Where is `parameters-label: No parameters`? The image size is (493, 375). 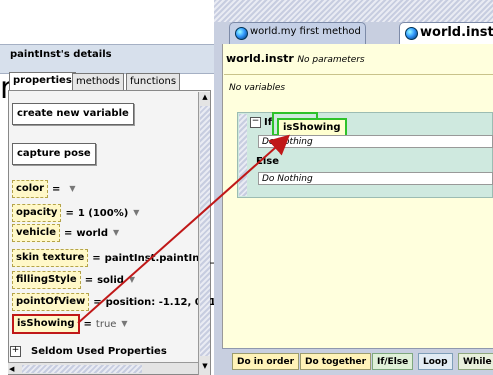
parameters-label: No parameters is located at coordinates (331, 60).